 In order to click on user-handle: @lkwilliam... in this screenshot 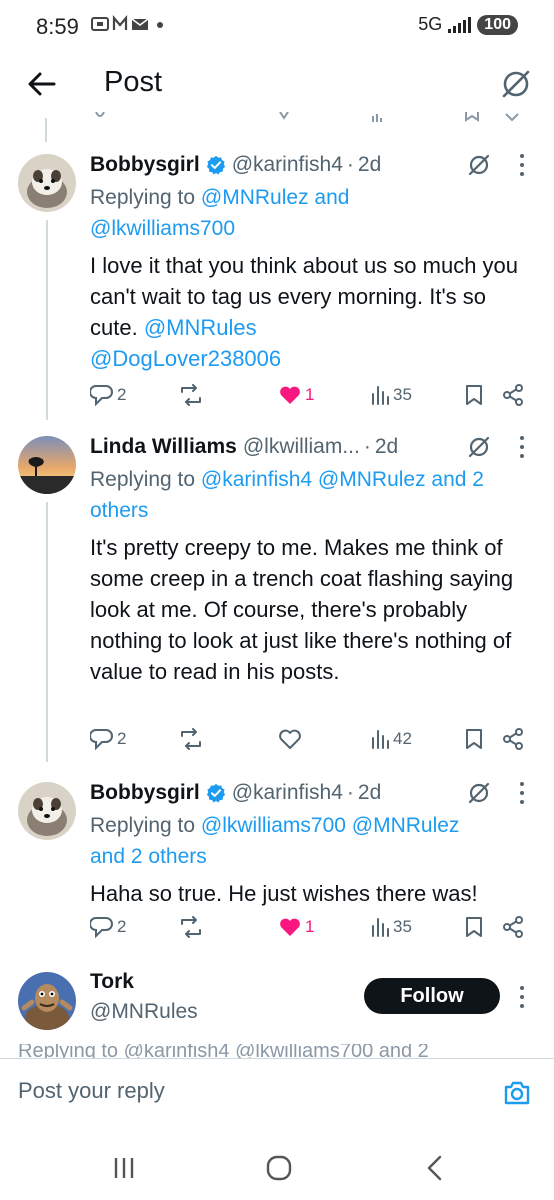, I will do `click(301, 447)`.